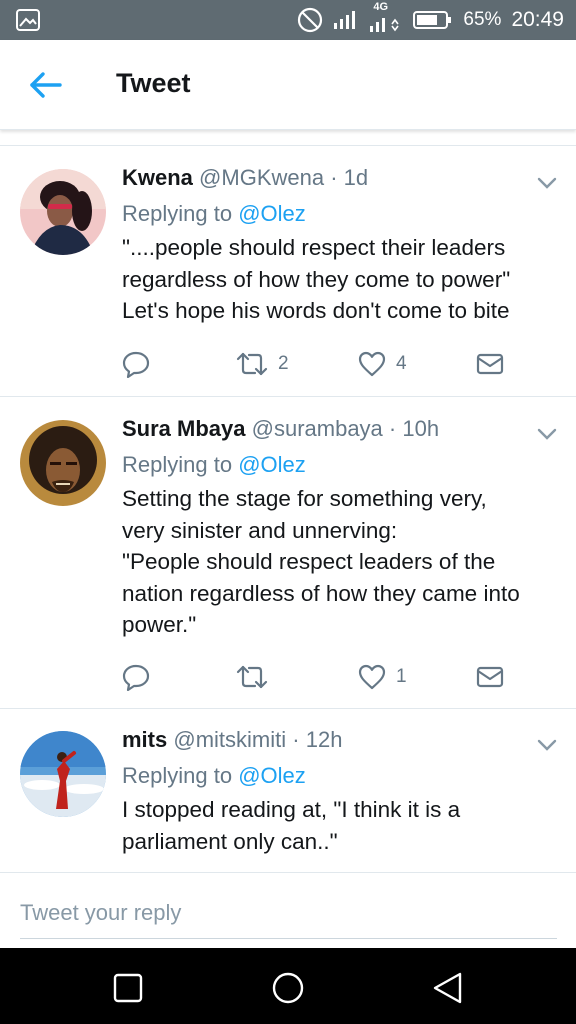 Image resolution: width=576 pixels, height=1024 pixels. What do you see at coordinates (381, 7) in the screenshot?
I see `network-type-label: 4G` at bounding box center [381, 7].